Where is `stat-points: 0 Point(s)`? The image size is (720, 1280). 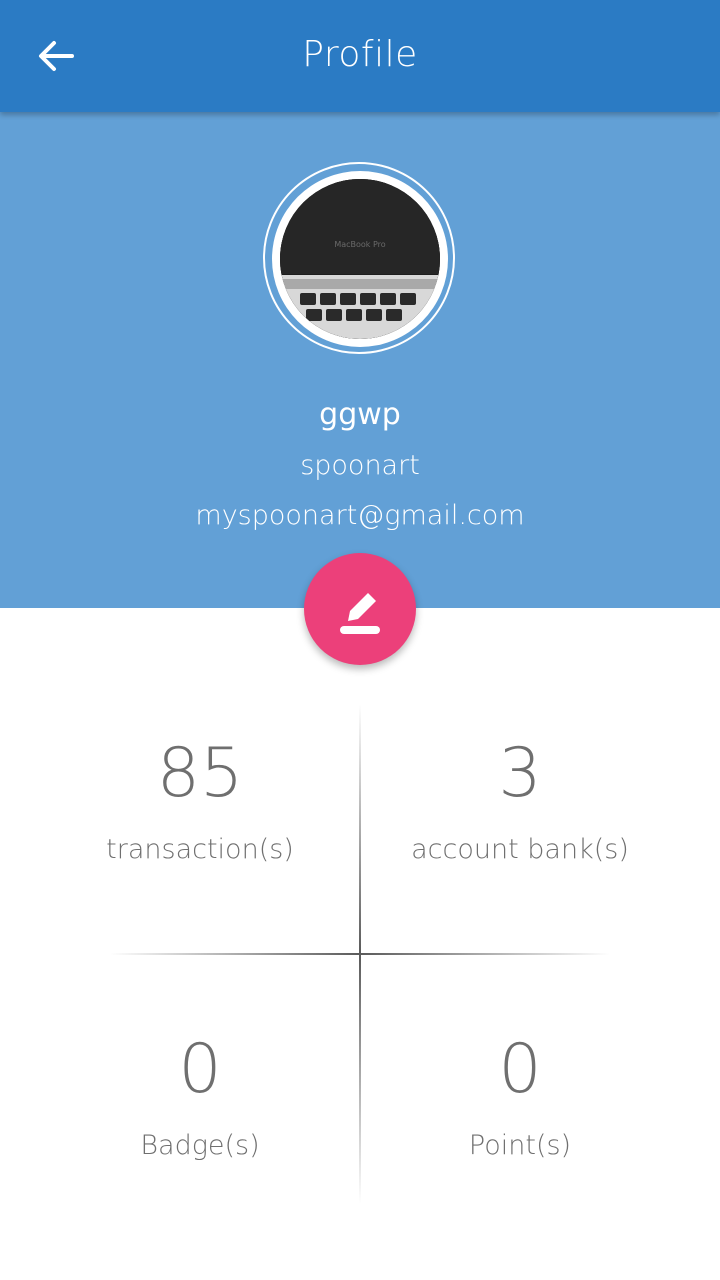
stat-points: 0 Point(s) is located at coordinates (520, 1096).